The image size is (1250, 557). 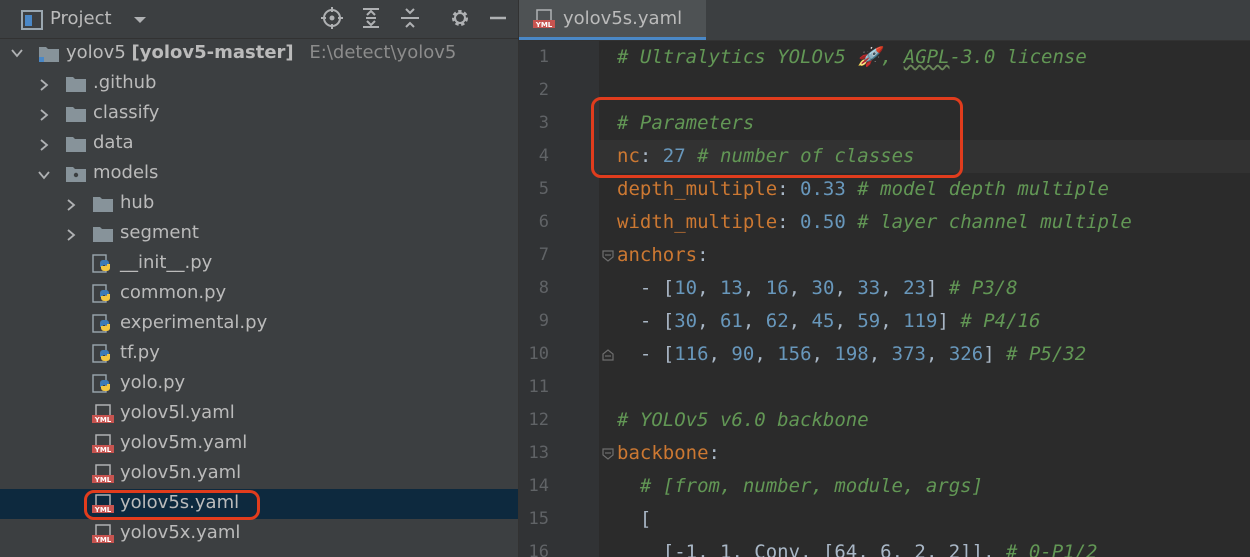 What do you see at coordinates (760, 57) in the screenshot?
I see `code-token: # Ultralytics YOLOv5 🚀,` at bounding box center [760, 57].